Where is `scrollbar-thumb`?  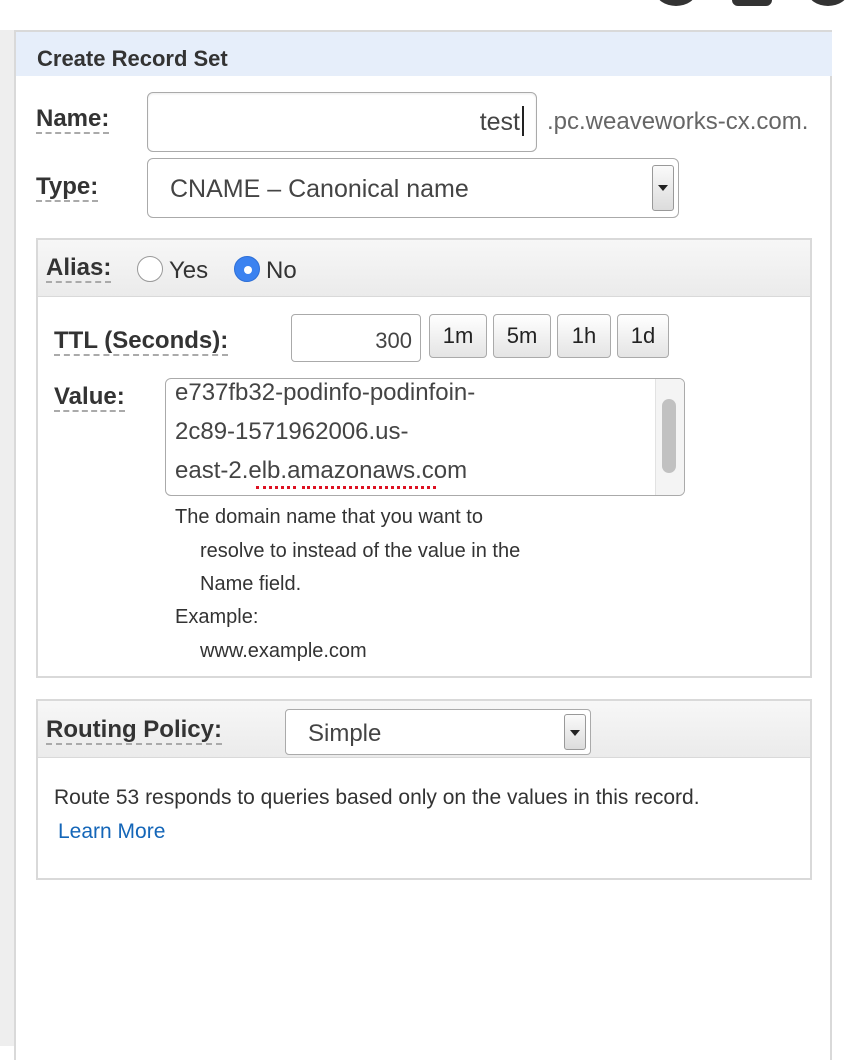 scrollbar-thumb is located at coordinates (669, 436).